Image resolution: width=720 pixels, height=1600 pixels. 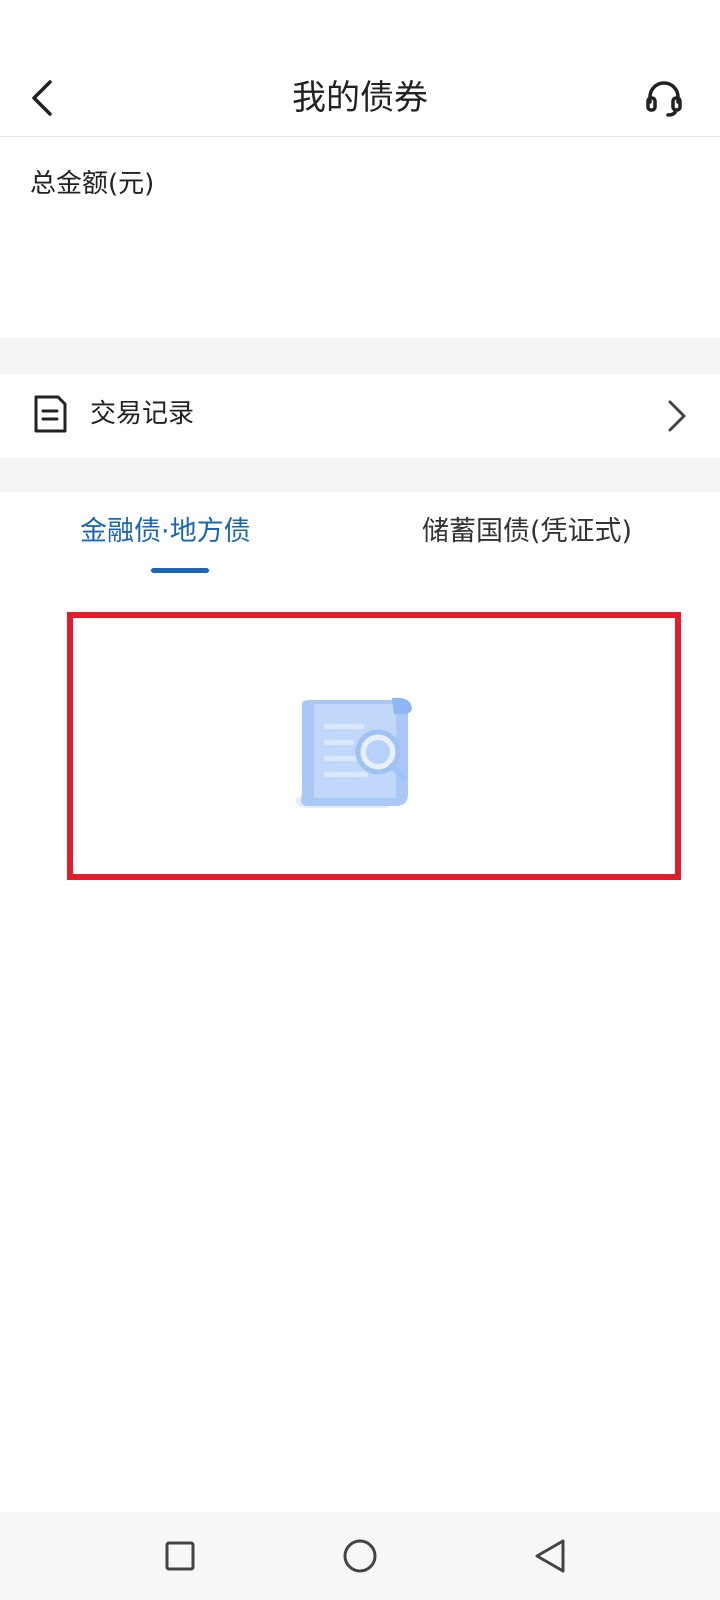 What do you see at coordinates (142, 414) in the screenshot?
I see `transaction-records-label: 交易记录` at bounding box center [142, 414].